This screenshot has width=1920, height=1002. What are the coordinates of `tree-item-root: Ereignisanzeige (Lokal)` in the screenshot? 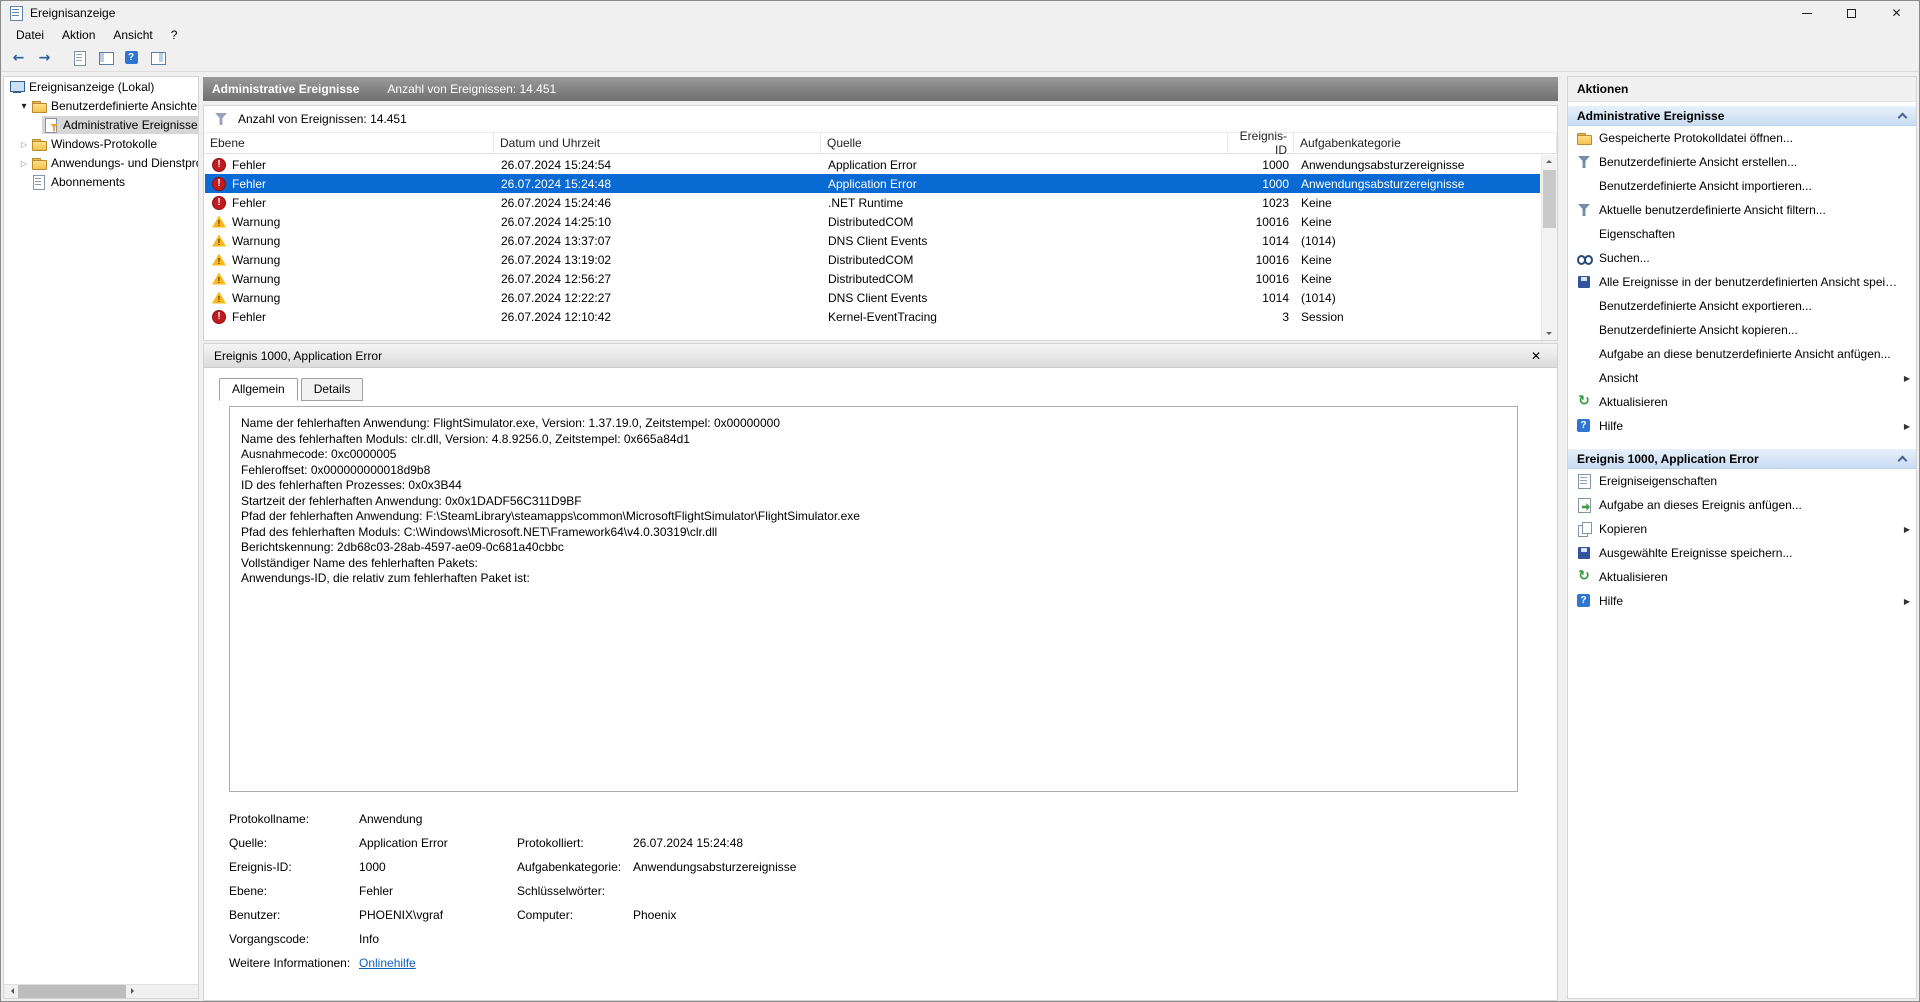 It's located at (101, 86).